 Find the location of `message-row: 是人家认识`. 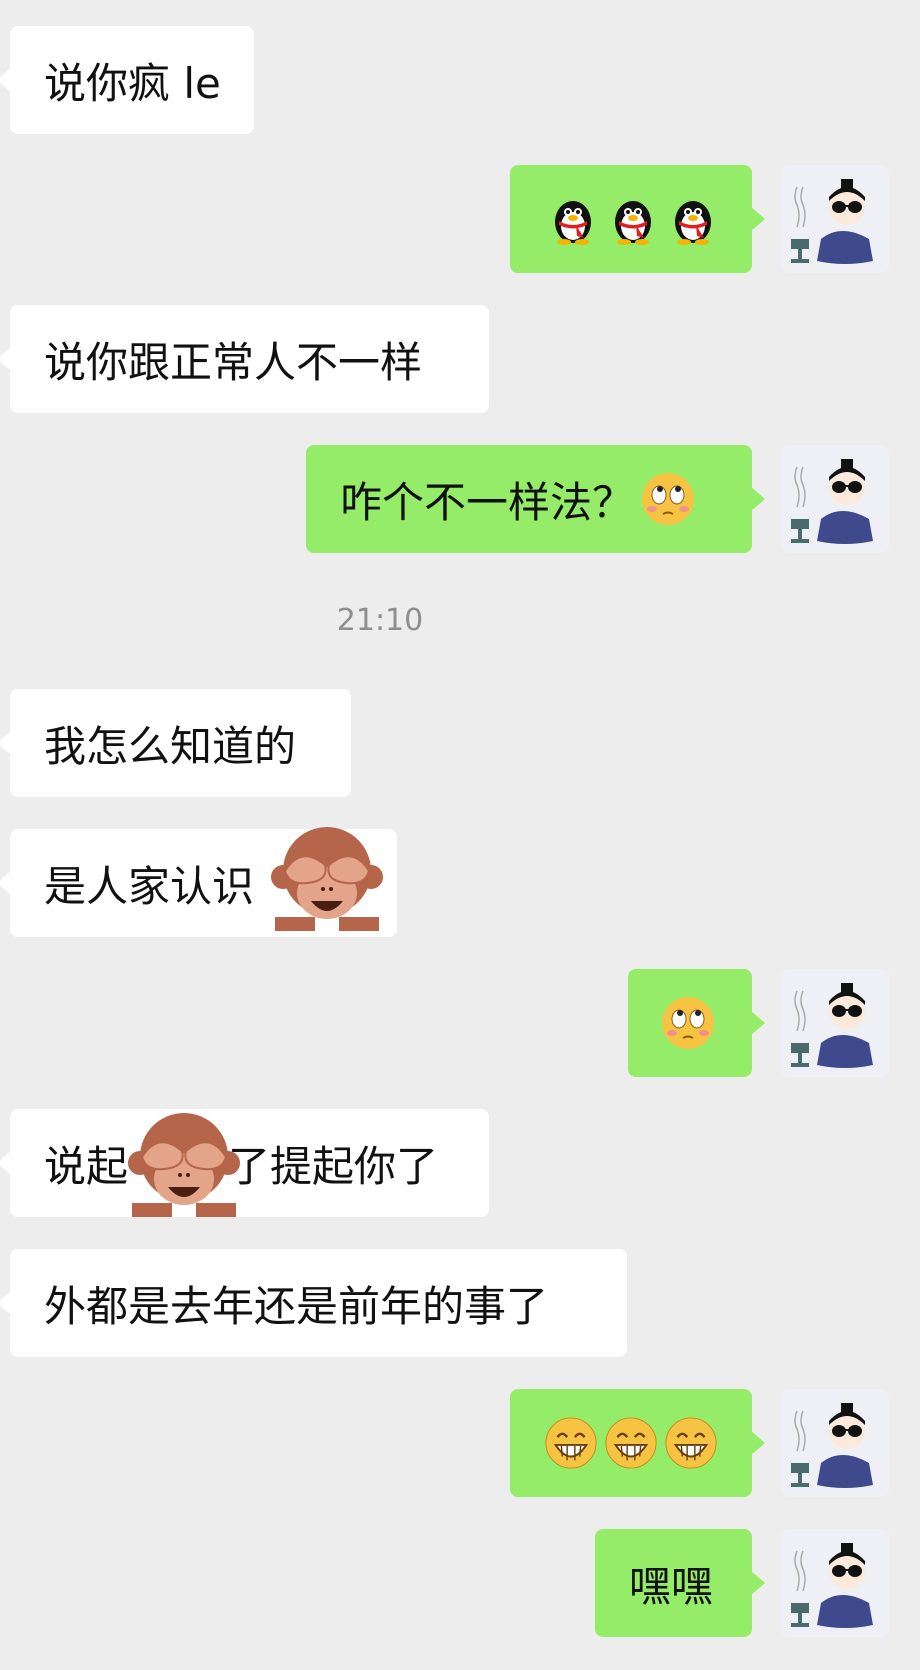

message-row: 是人家认识 is located at coordinates (455, 882).